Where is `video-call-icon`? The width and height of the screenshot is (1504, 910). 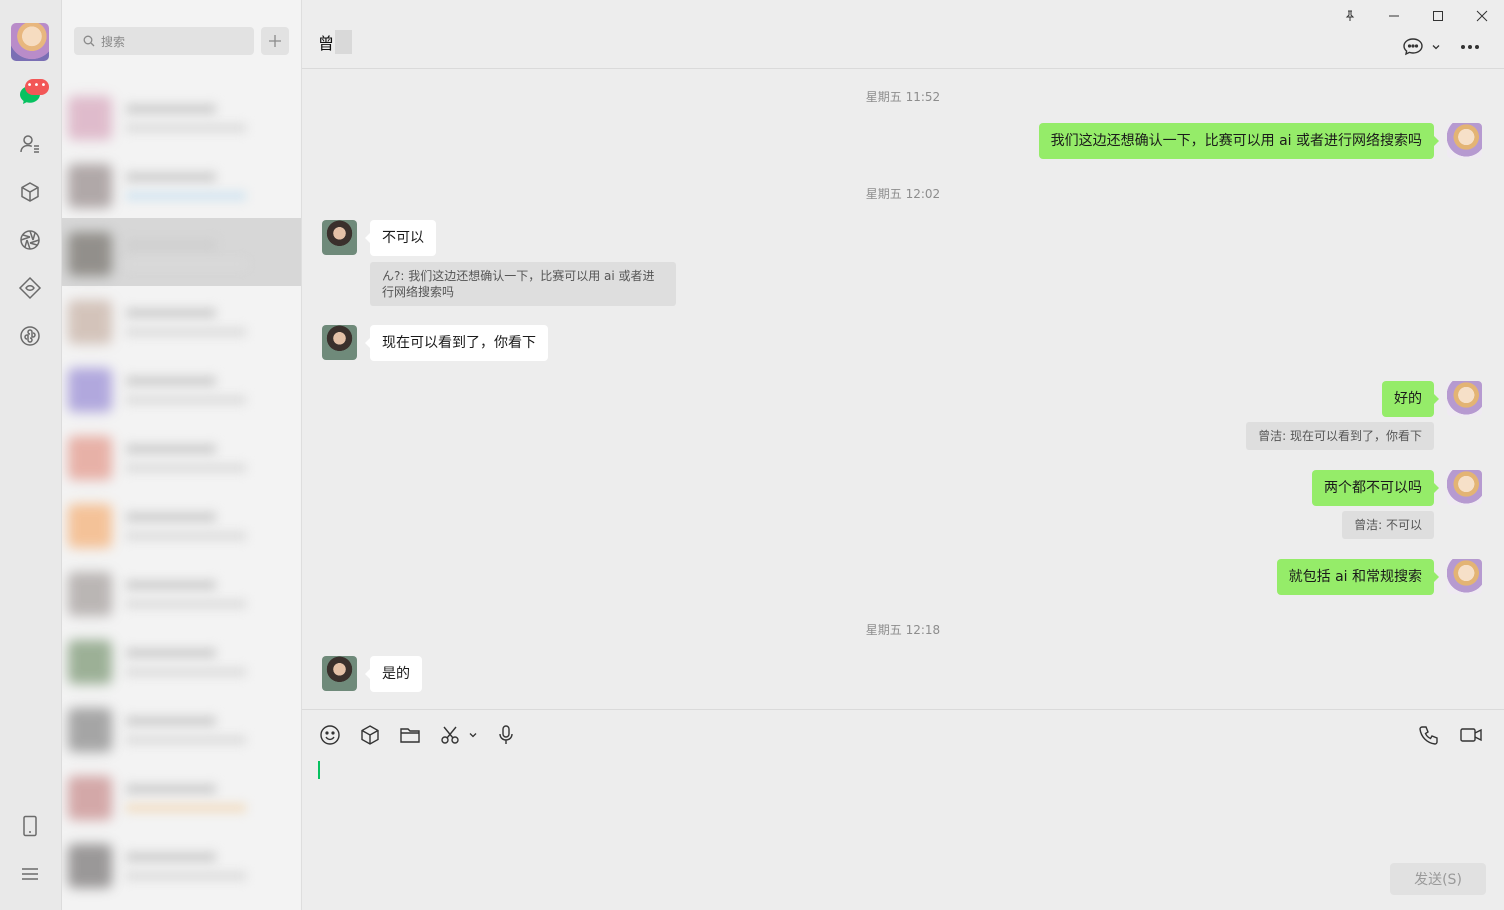
video-call-icon is located at coordinates (1471, 735).